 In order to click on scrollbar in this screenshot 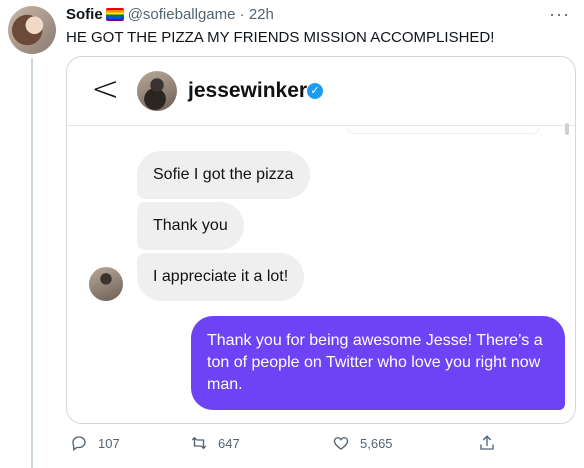, I will do `click(567, 129)`.